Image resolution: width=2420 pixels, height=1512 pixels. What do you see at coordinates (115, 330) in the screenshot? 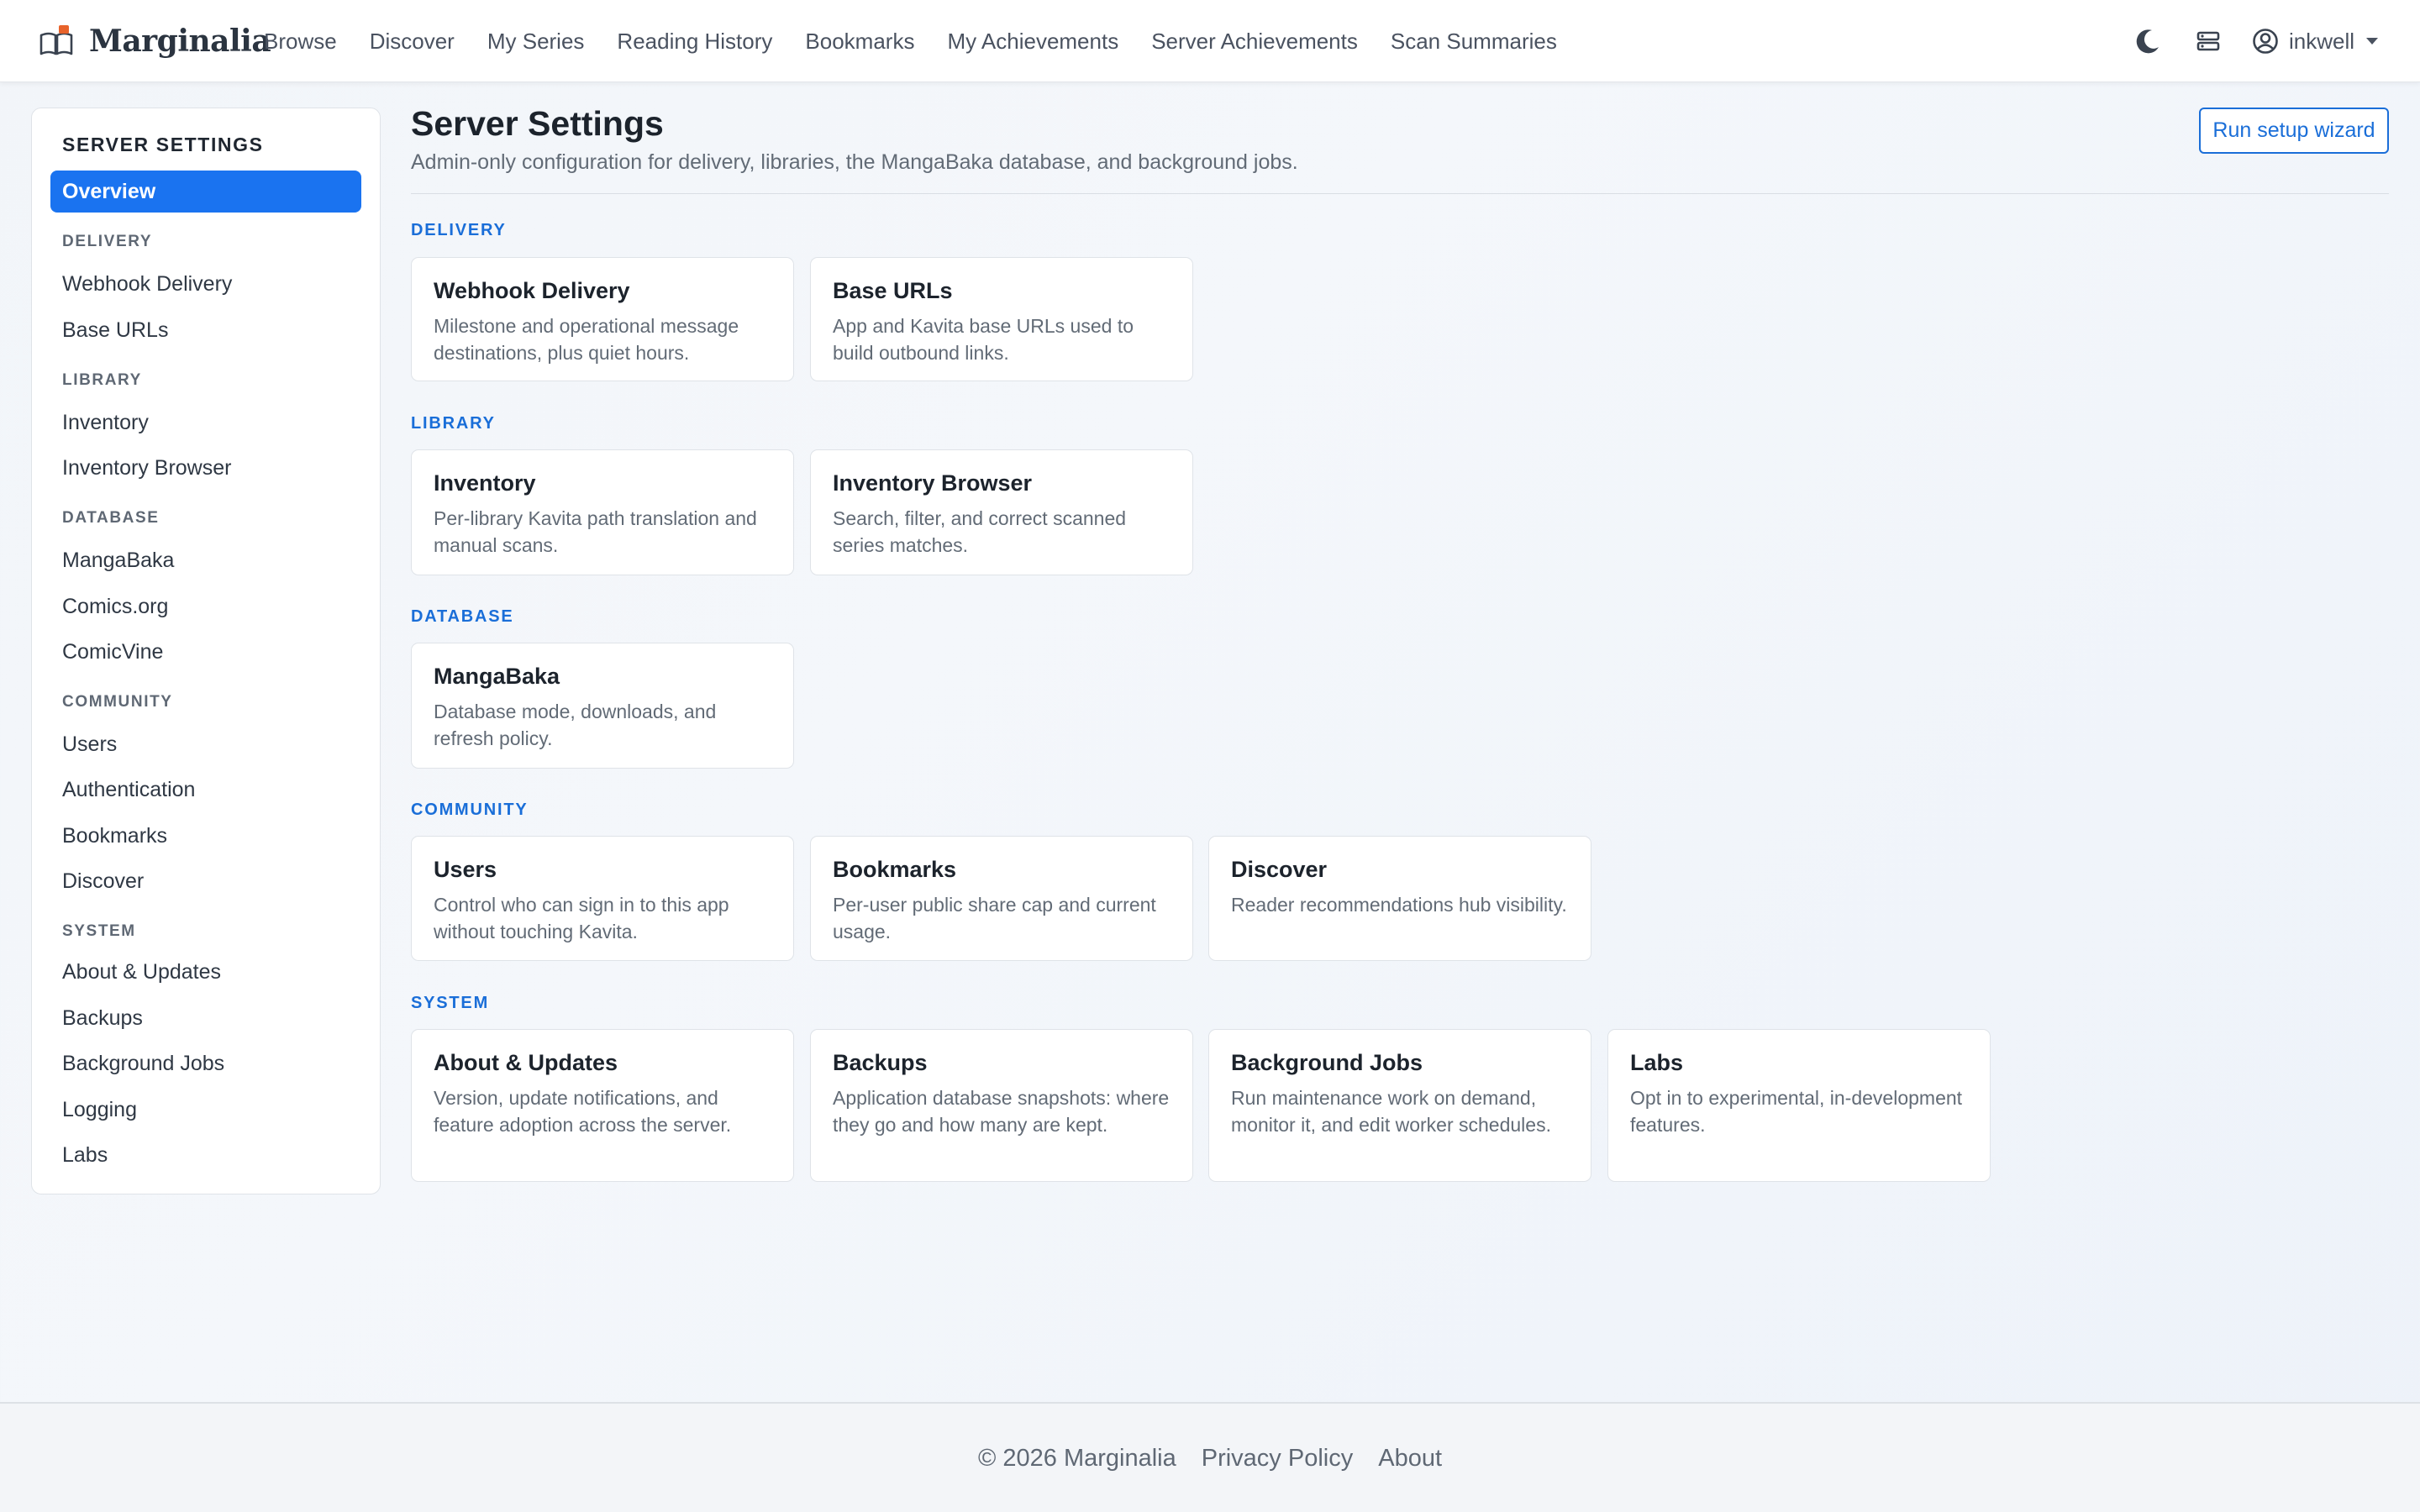
I see `sidebar-item-base-urls: Base URLs` at bounding box center [115, 330].